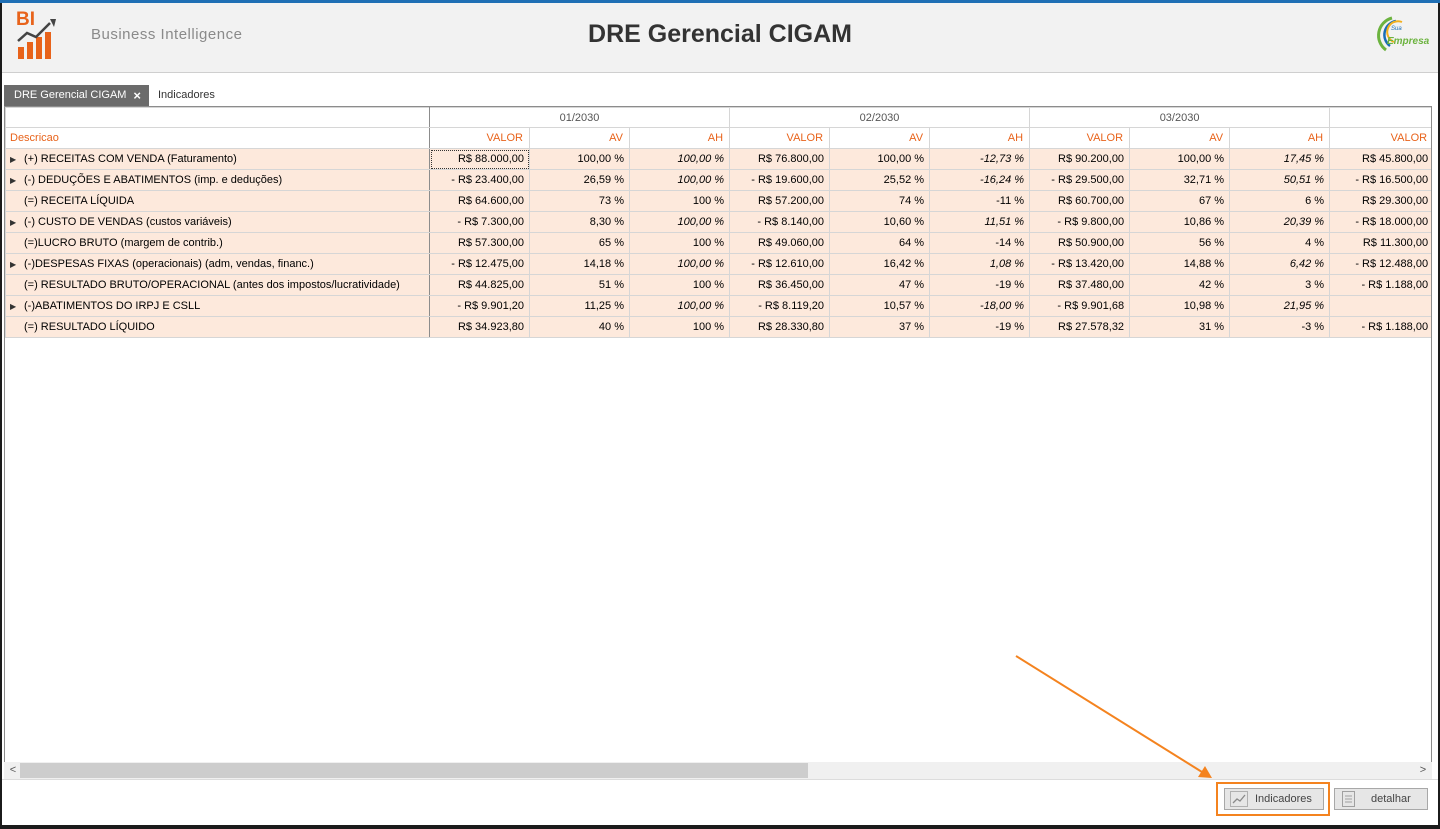 Image resolution: width=1440 pixels, height=829 pixels. What do you see at coordinates (880, 180) in the screenshot?
I see `cell-av: 25,52 %` at bounding box center [880, 180].